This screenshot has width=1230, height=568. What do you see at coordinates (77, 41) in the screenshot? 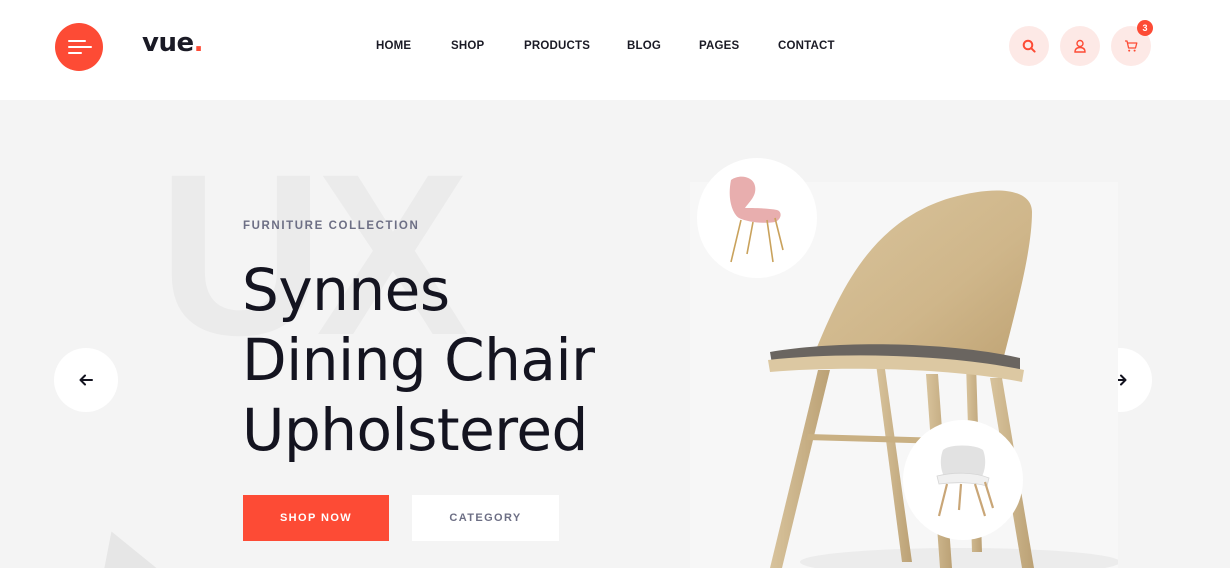
I see `hamburger-icon` at bounding box center [77, 41].